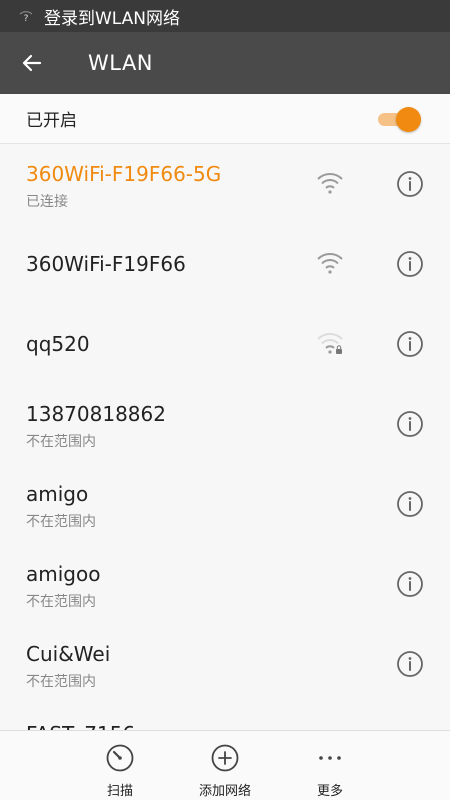  What do you see at coordinates (120, 758) in the screenshot?
I see `scan-gauge-icon` at bounding box center [120, 758].